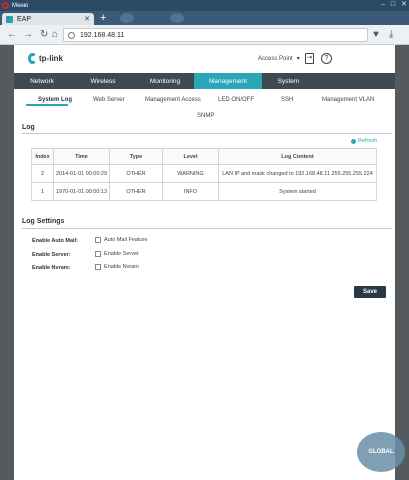 The width and height of the screenshot is (409, 480). What do you see at coordinates (207, 228) in the screenshot?
I see `log-settings-divider` at bounding box center [207, 228].